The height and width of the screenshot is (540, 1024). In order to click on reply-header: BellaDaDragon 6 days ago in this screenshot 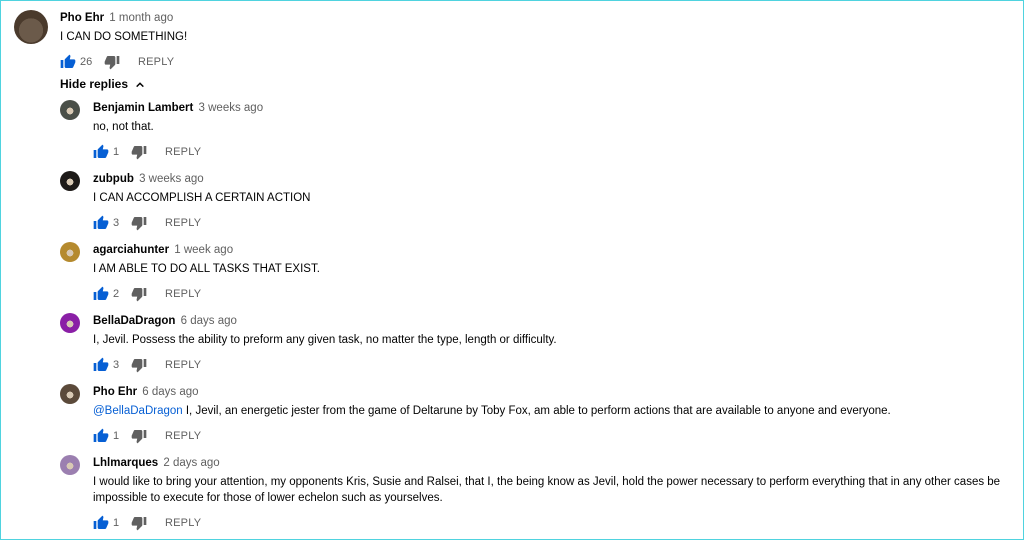, I will do `click(165, 321)`.